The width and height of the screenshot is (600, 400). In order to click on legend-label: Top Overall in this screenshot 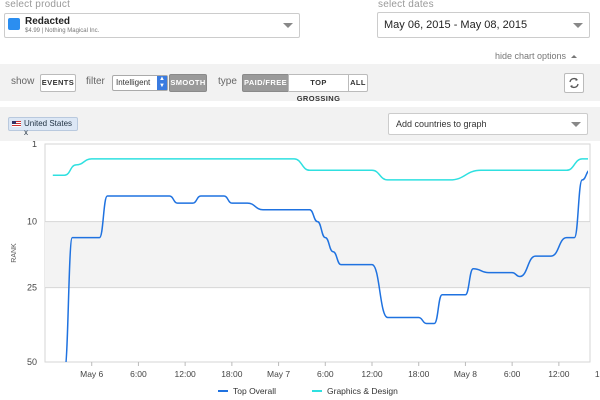, I will do `click(254, 391)`.